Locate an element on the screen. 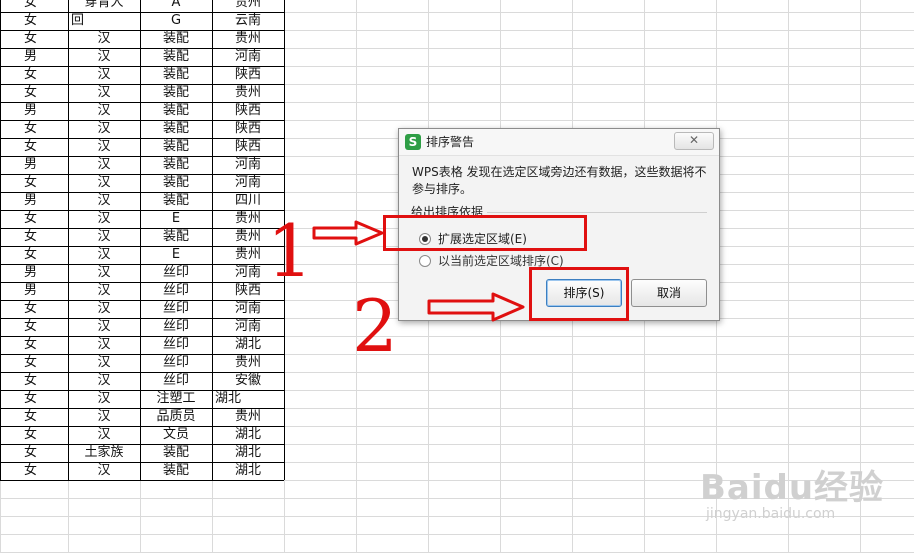 Image resolution: width=914 pixels, height=553 pixels. cancel-button: 取消 is located at coordinates (669, 293).